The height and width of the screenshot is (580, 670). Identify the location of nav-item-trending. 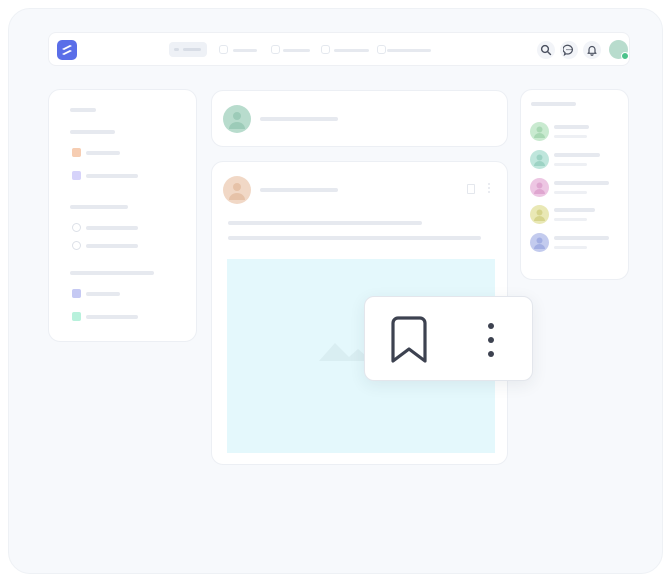
(291, 50).